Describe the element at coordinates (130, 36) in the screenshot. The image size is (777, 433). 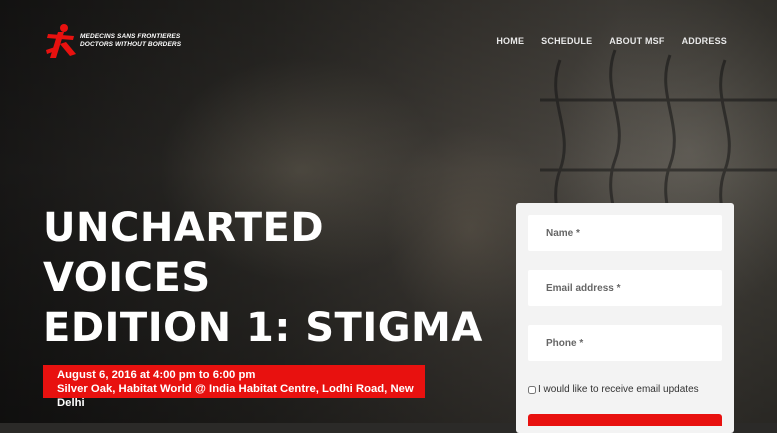
I see `logo-line-1: MEDECINS SANS FRONTIERES` at that location.